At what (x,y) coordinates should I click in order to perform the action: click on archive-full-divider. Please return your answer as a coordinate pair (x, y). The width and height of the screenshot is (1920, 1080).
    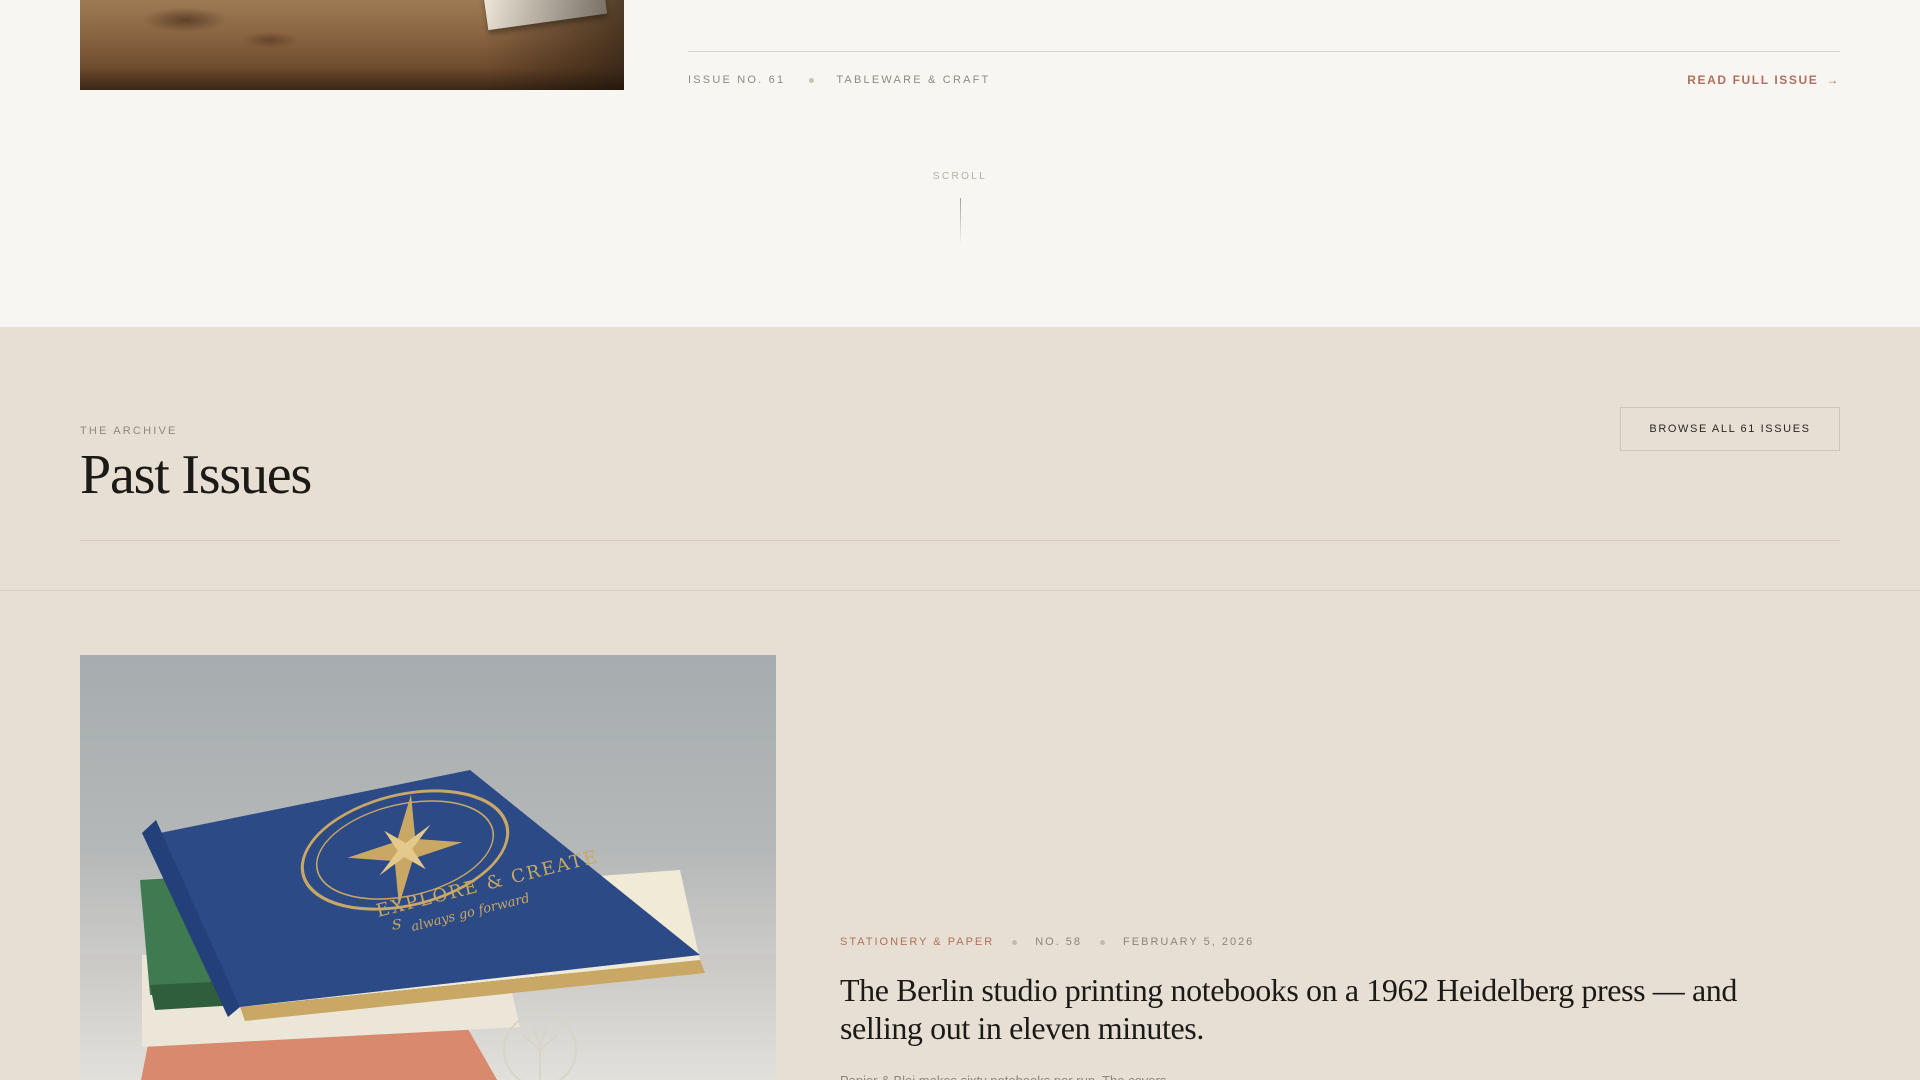
    Looking at the image, I should click on (960, 590).